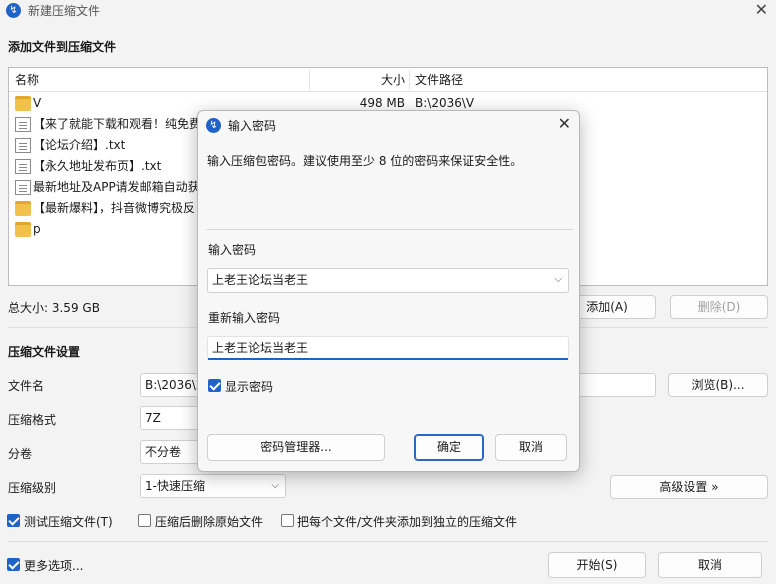 This screenshot has width=776, height=584. What do you see at coordinates (252, 126) in the screenshot?
I see `dialog-title: 输入密码` at bounding box center [252, 126].